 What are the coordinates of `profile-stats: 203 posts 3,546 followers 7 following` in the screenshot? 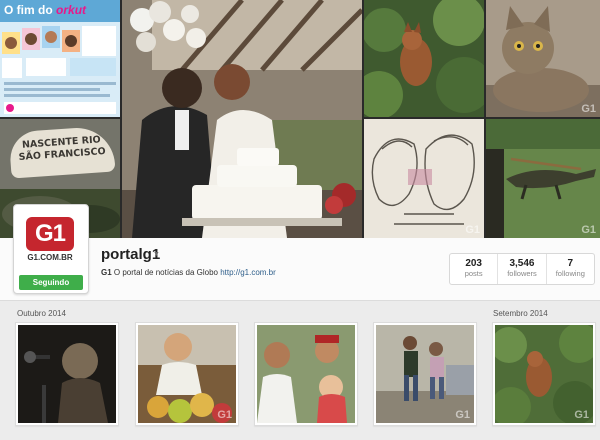 It's located at (522, 269).